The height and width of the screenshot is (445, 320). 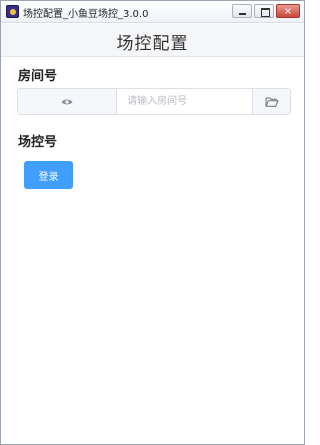 I want to click on open-folder-button, so click(x=271, y=101).